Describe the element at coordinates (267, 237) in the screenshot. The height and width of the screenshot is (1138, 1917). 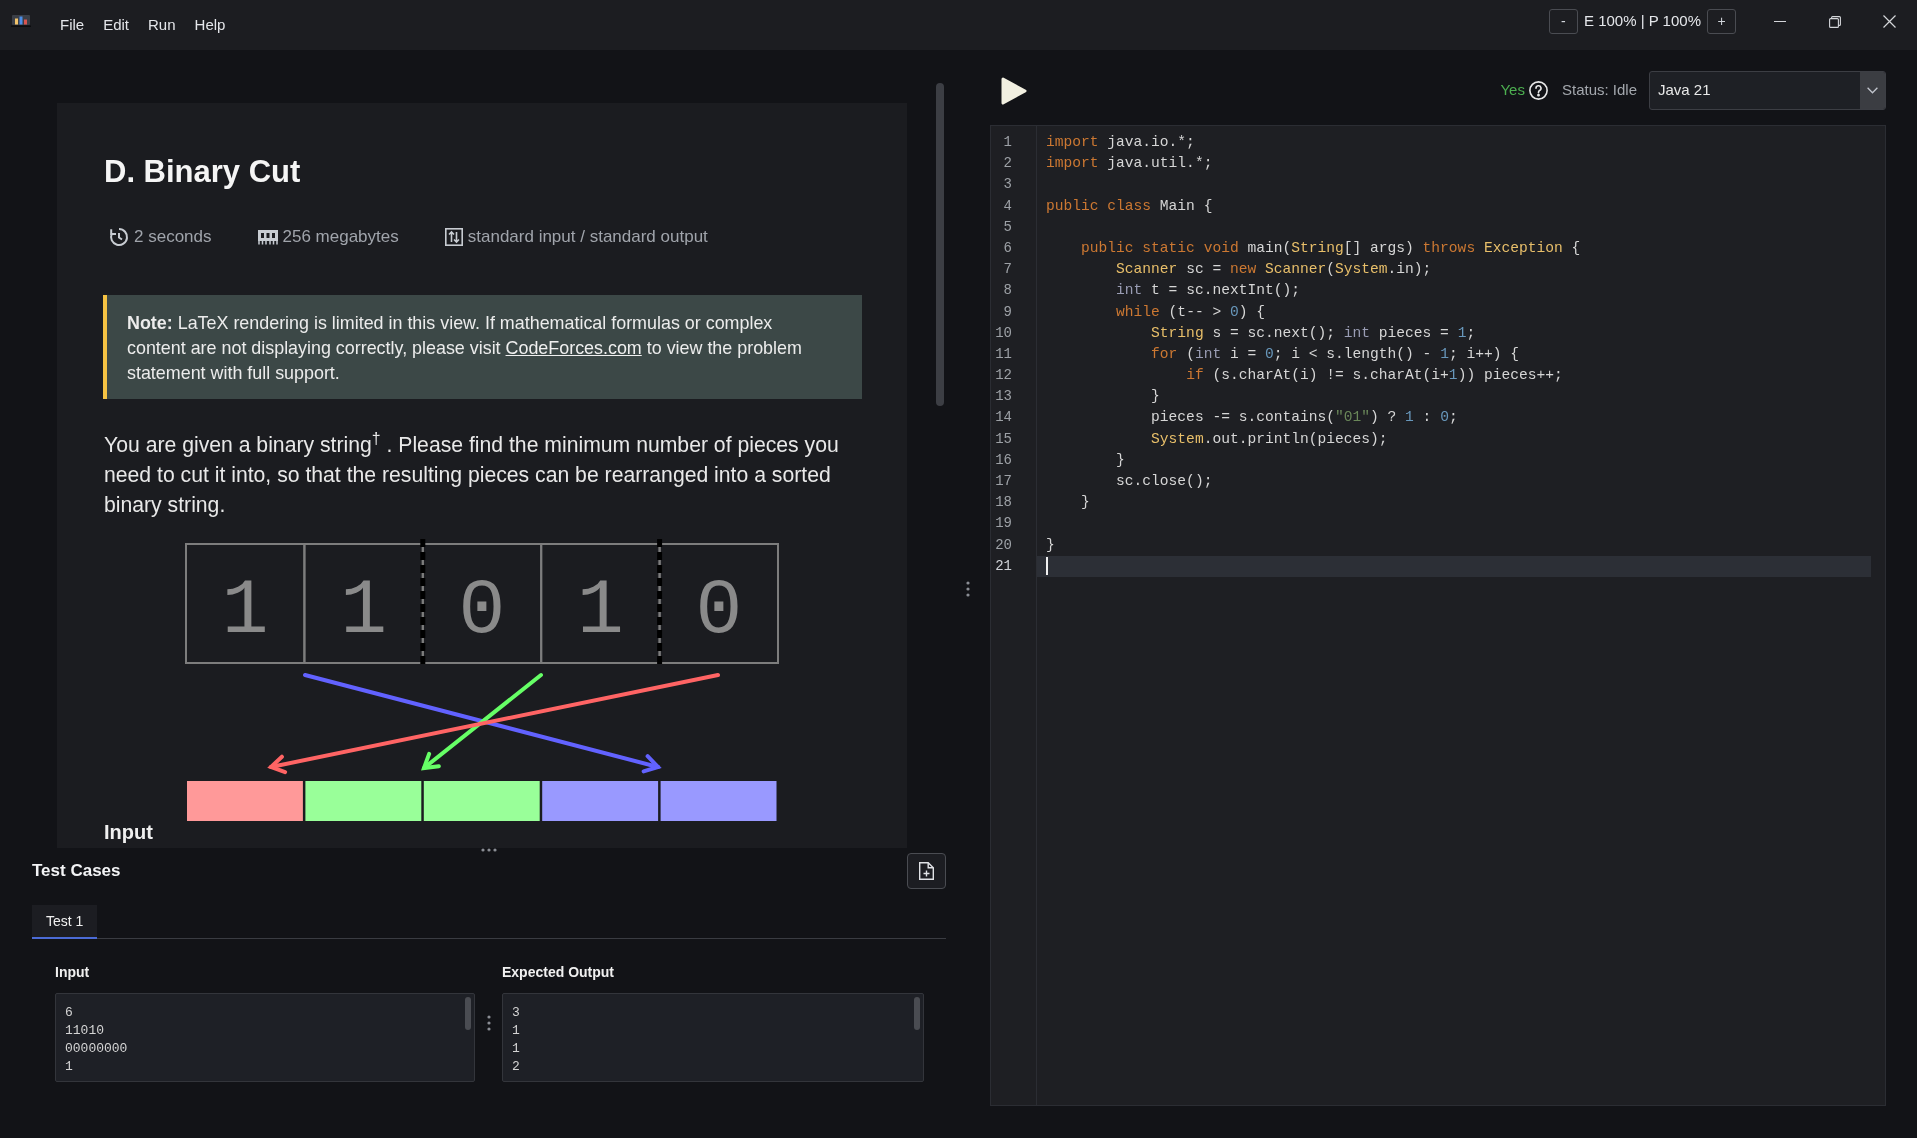
I see `memory-chip-icon` at that location.